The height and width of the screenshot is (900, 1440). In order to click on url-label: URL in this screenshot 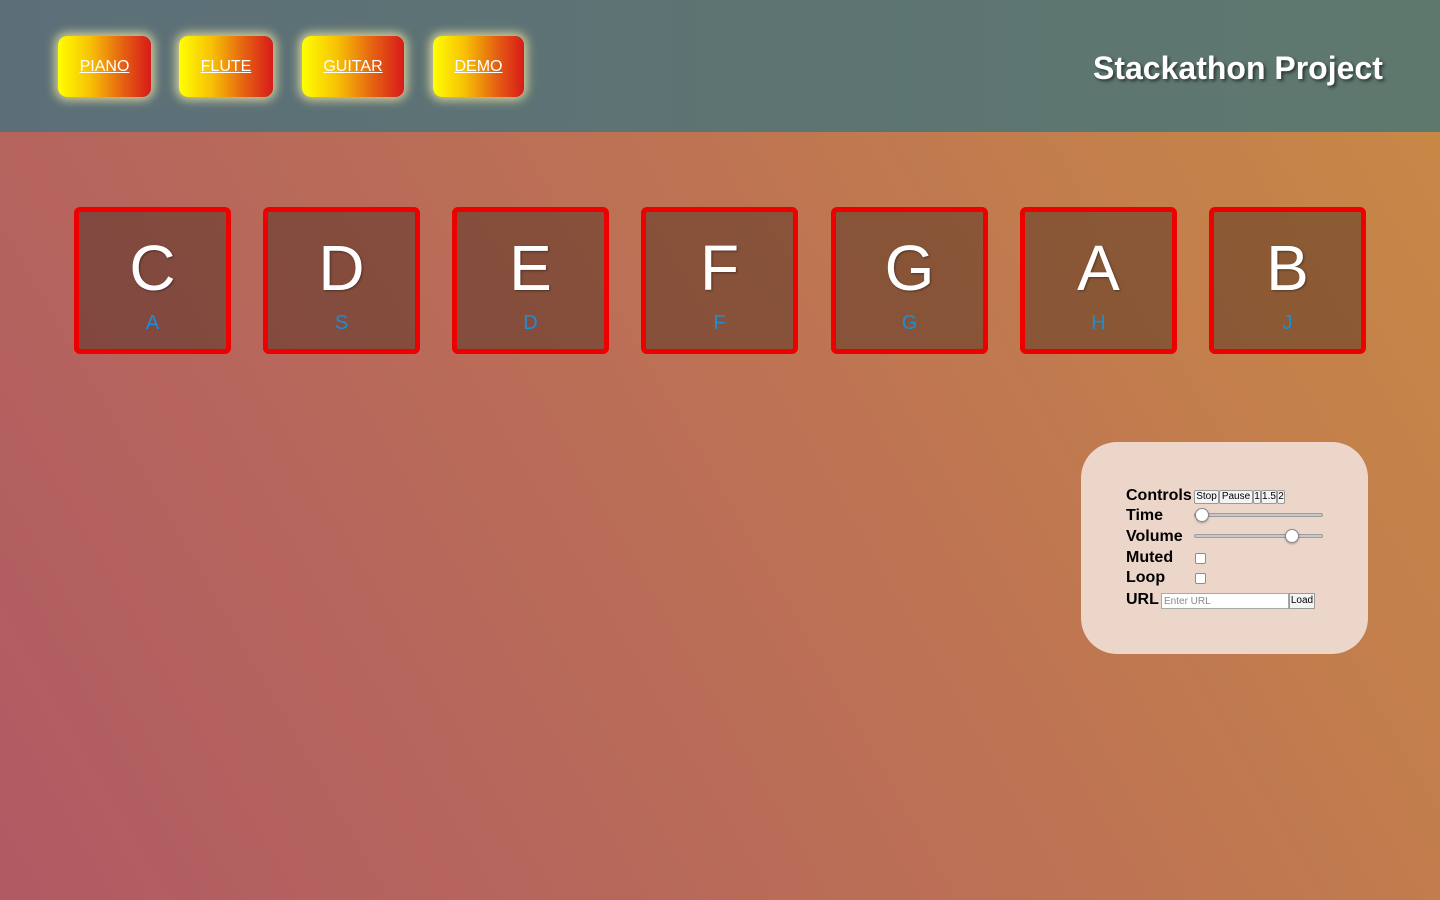, I will do `click(1142, 599)`.